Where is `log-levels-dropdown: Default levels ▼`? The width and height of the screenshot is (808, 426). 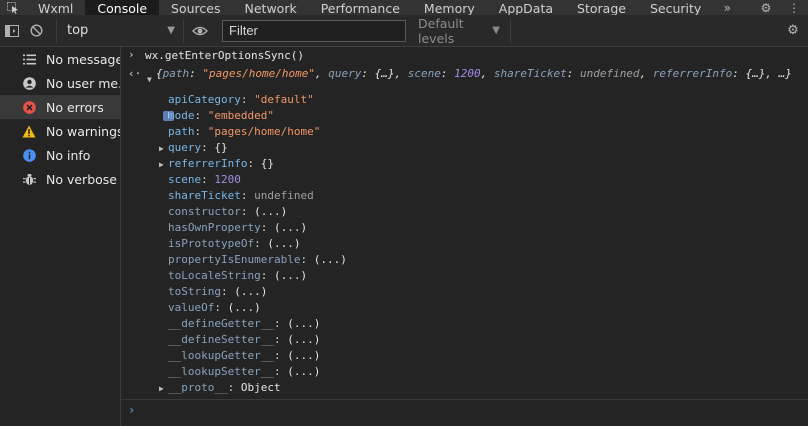 log-levels-dropdown: Default levels ▼ is located at coordinates (457, 30).